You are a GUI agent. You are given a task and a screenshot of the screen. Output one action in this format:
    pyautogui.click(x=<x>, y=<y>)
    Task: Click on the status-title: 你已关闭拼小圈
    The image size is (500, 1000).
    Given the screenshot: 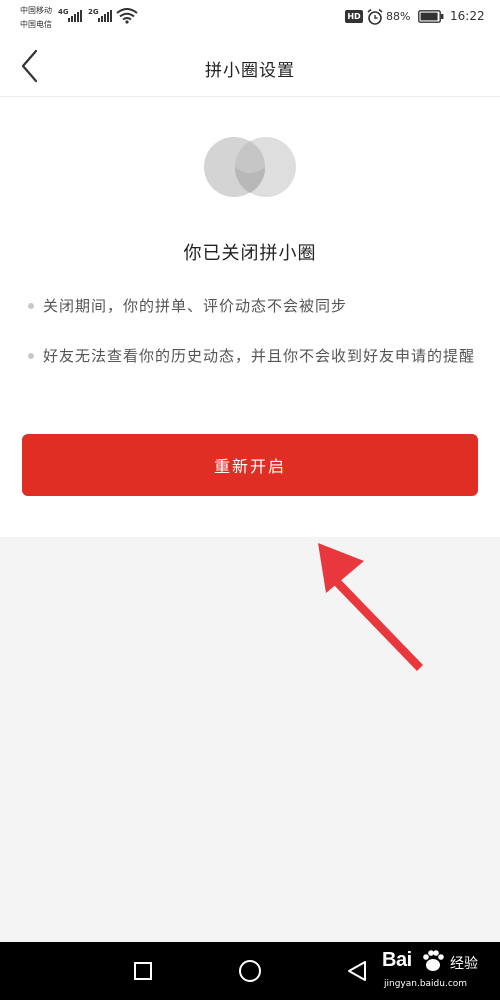 What is the action you would take?
    pyautogui.click(x=250, y=253)
    